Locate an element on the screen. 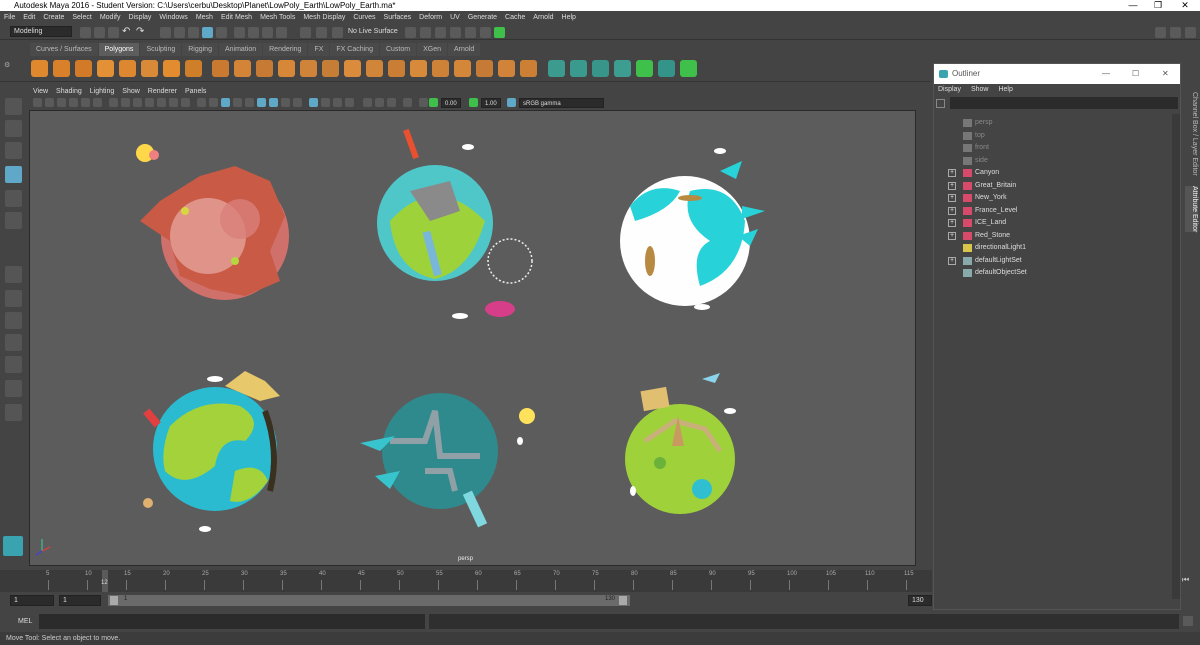 This screenshot has height=645, width=1200. menu-arnold: Arnold is located at coordinates (543, 17).